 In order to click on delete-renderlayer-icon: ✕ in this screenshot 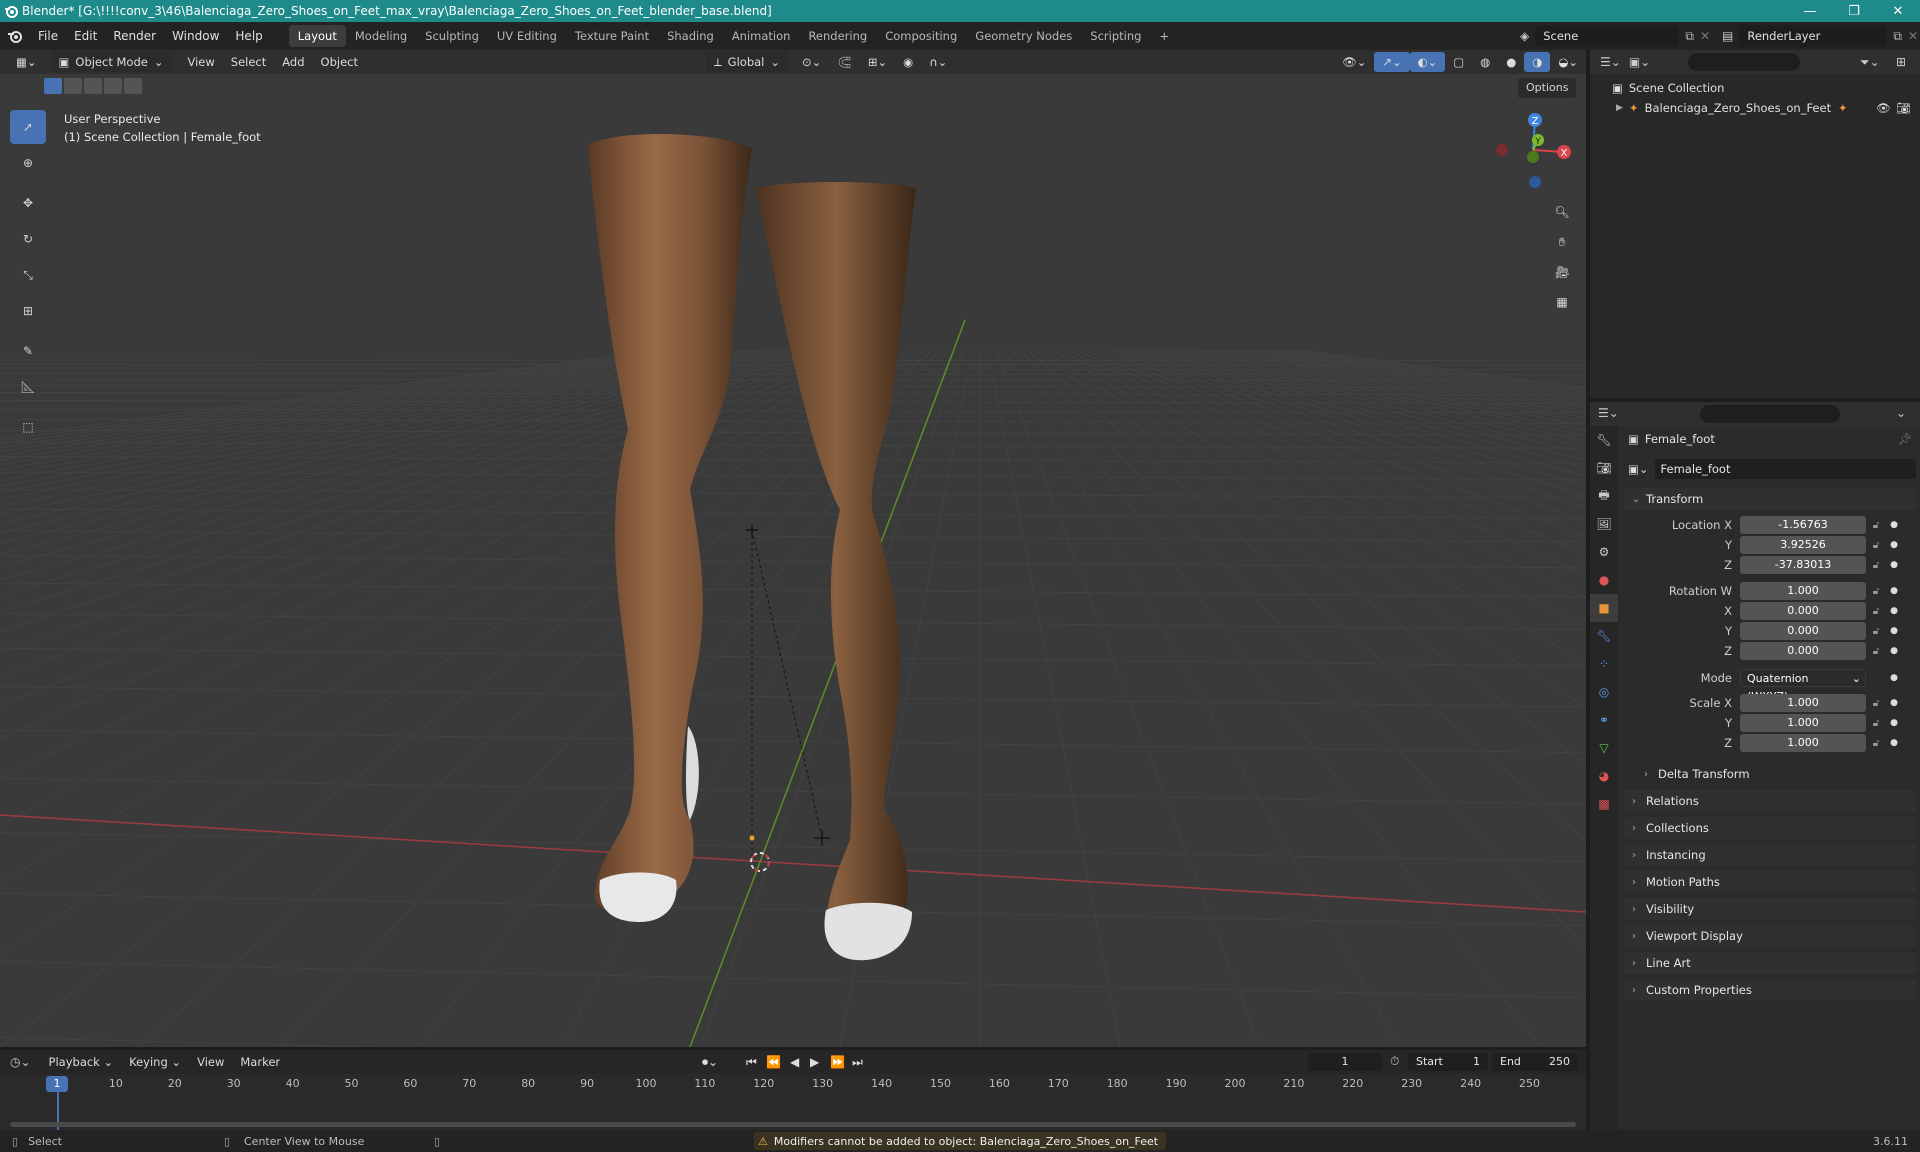, I will do `click(1913, 36)`.